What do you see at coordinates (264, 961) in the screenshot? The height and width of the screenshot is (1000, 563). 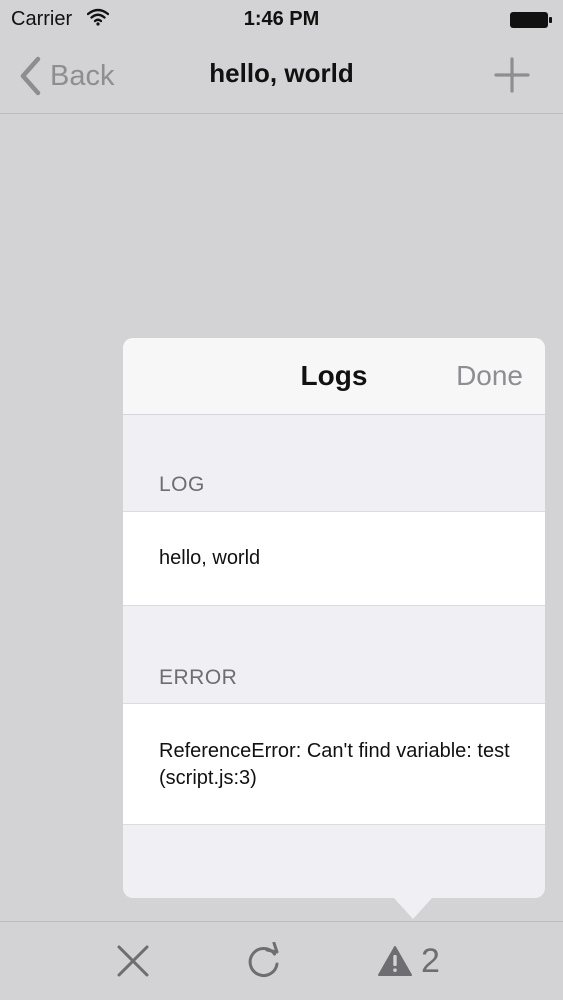 I see `reload-icon` at bounding box center [264, 961].